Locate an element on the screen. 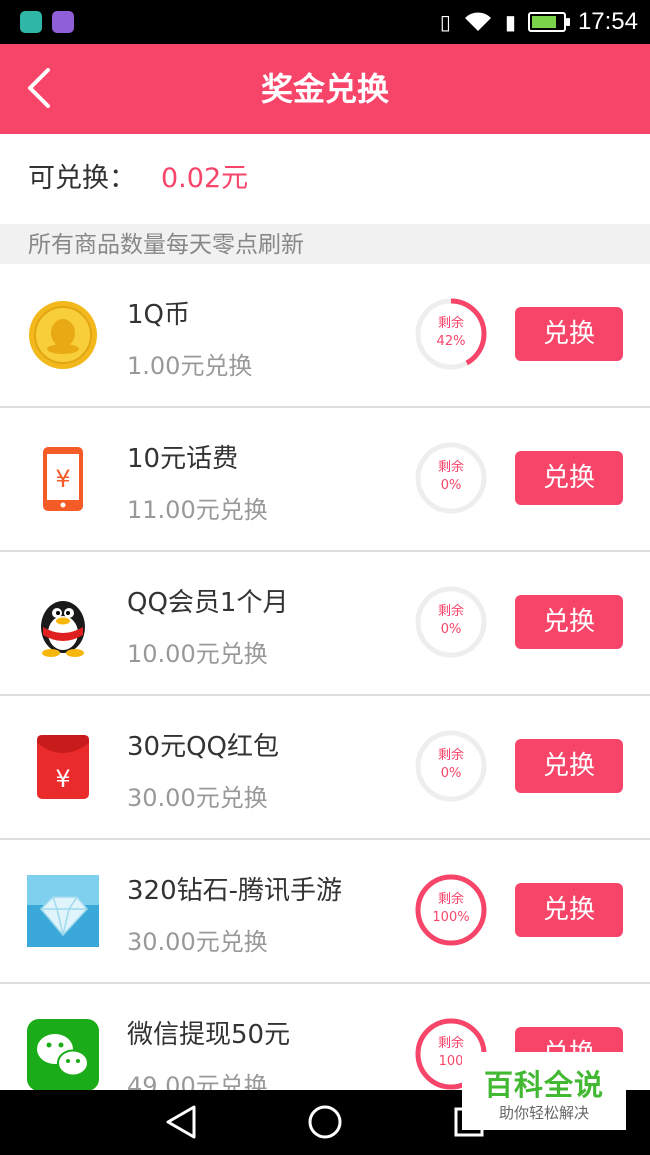 Image resolution: width=650 pixels, height=1155 pixels. page-title: 奖金兑换 is located at coordinates (324, 89).